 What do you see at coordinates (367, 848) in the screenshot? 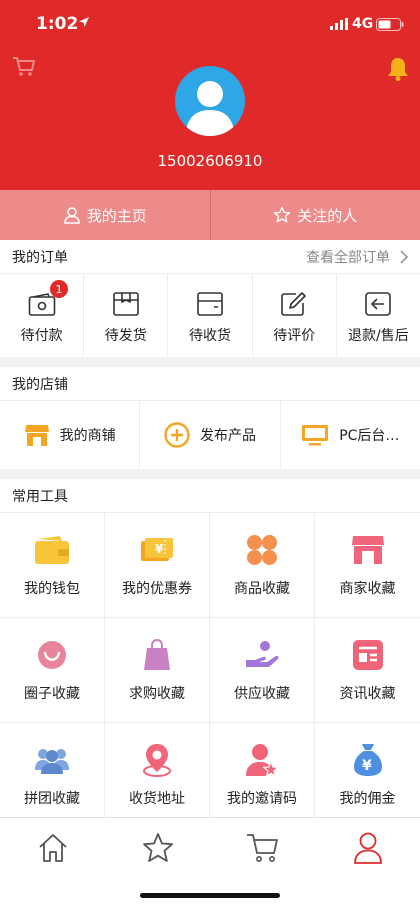
I see `user-icon` at bounding box center [367, 848].